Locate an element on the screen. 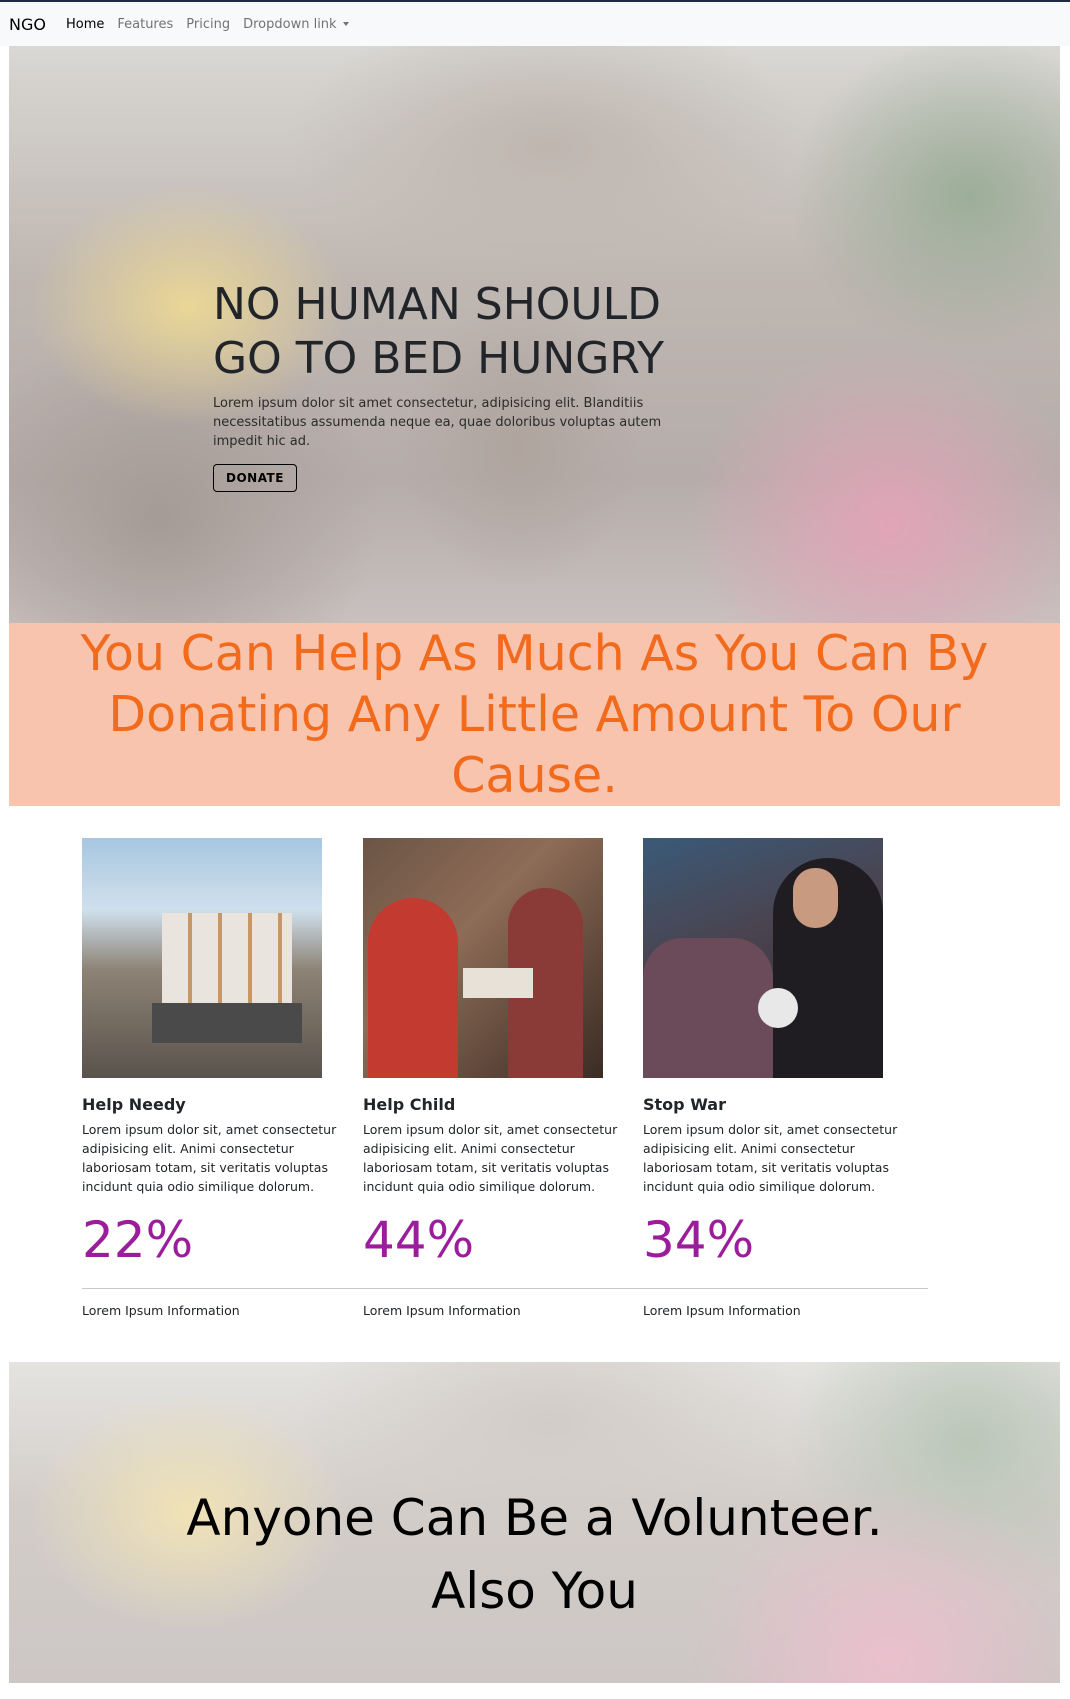 The image size is (1070, 1699). person-left is located at coordinates (413, 988).